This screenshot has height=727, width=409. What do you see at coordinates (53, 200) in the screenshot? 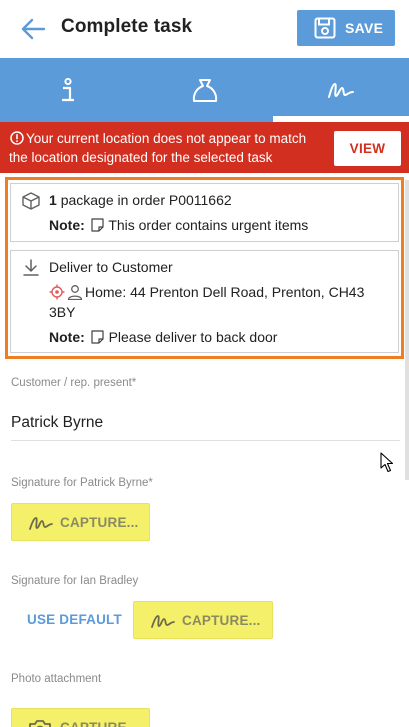
I see `package-count: 1` at bounding box center [53, 200].